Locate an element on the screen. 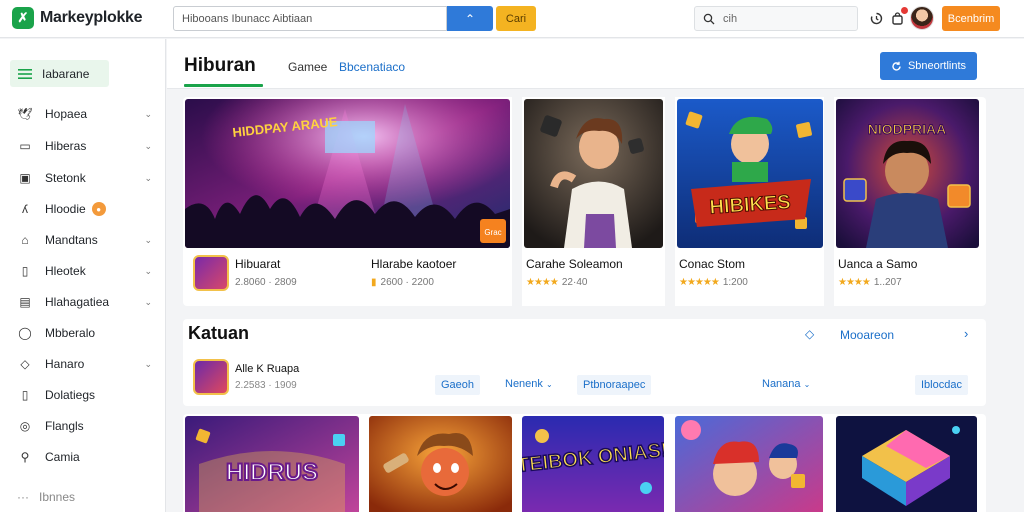 The width and height of the screenshot is (1024, 512). card-gap is located at coordinates (670, 201).